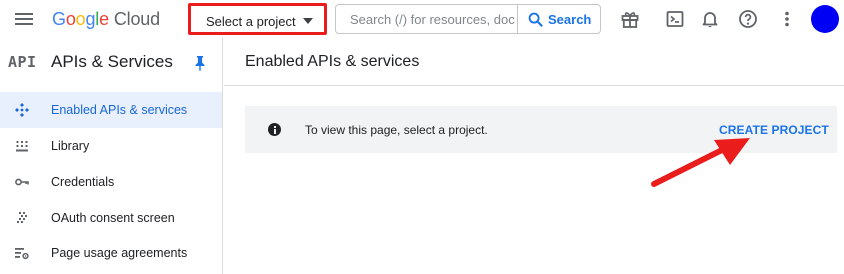  Describe the element at coordinates (70, 146) in the screenshot. I see `sidebar-item-label: Library` at that location.